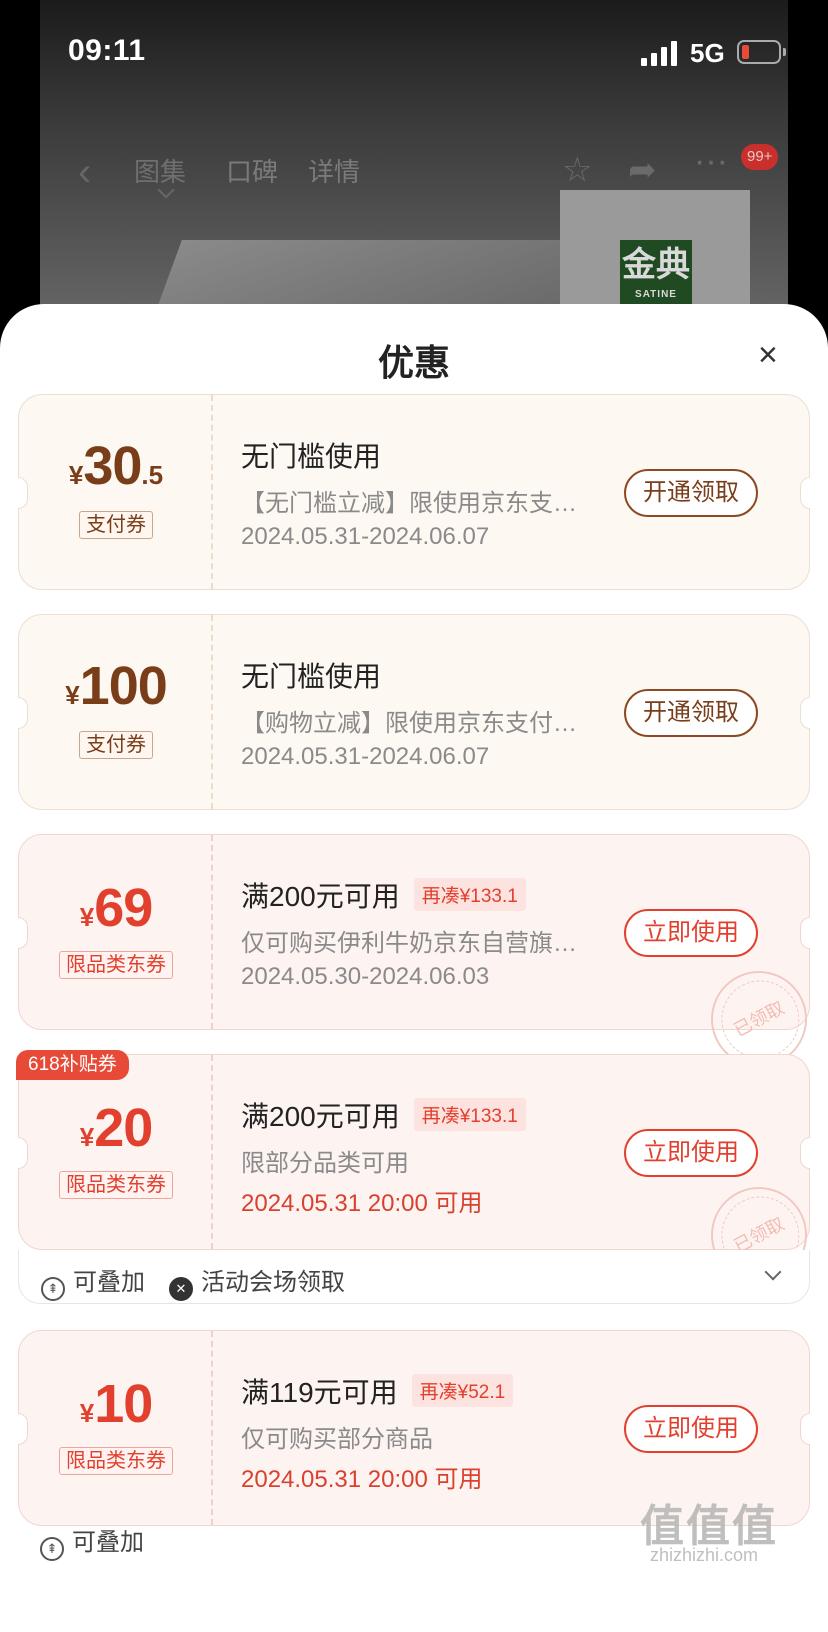 The image size is (828, 1632). I want to click on sheet-title: 优惠, so click(413, 362).